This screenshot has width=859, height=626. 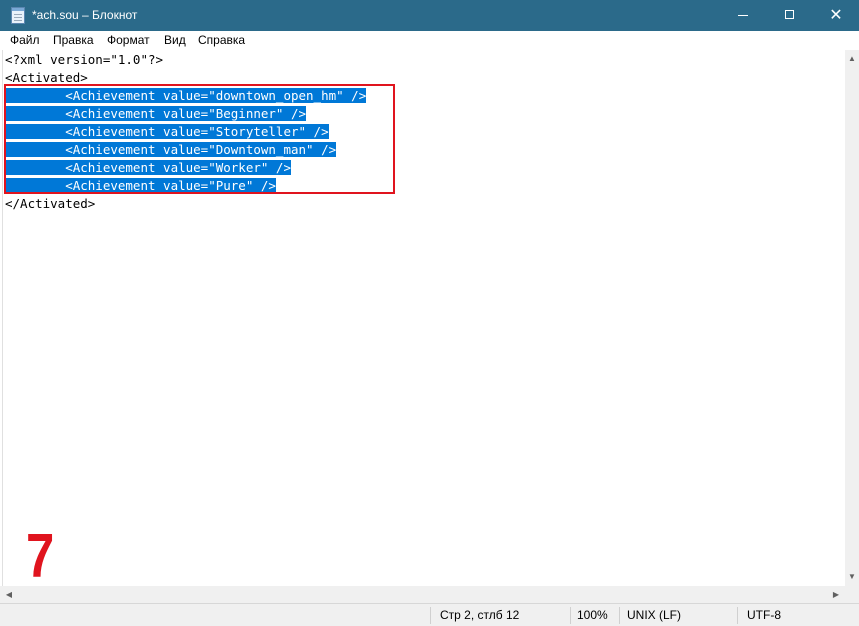 What do you see at coordinates (480, 615) in the screenshot?
I see `cursor-position: Стр 2, стлб 12` at bounding box center [480, 615].